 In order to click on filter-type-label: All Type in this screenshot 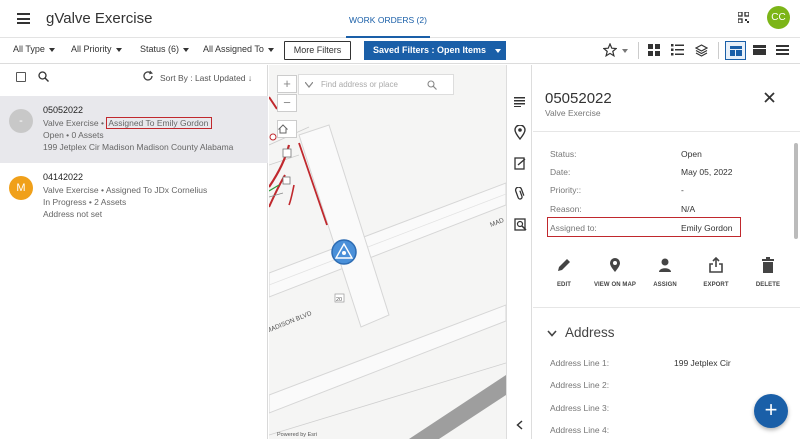, I will do `click(29, 49)`.